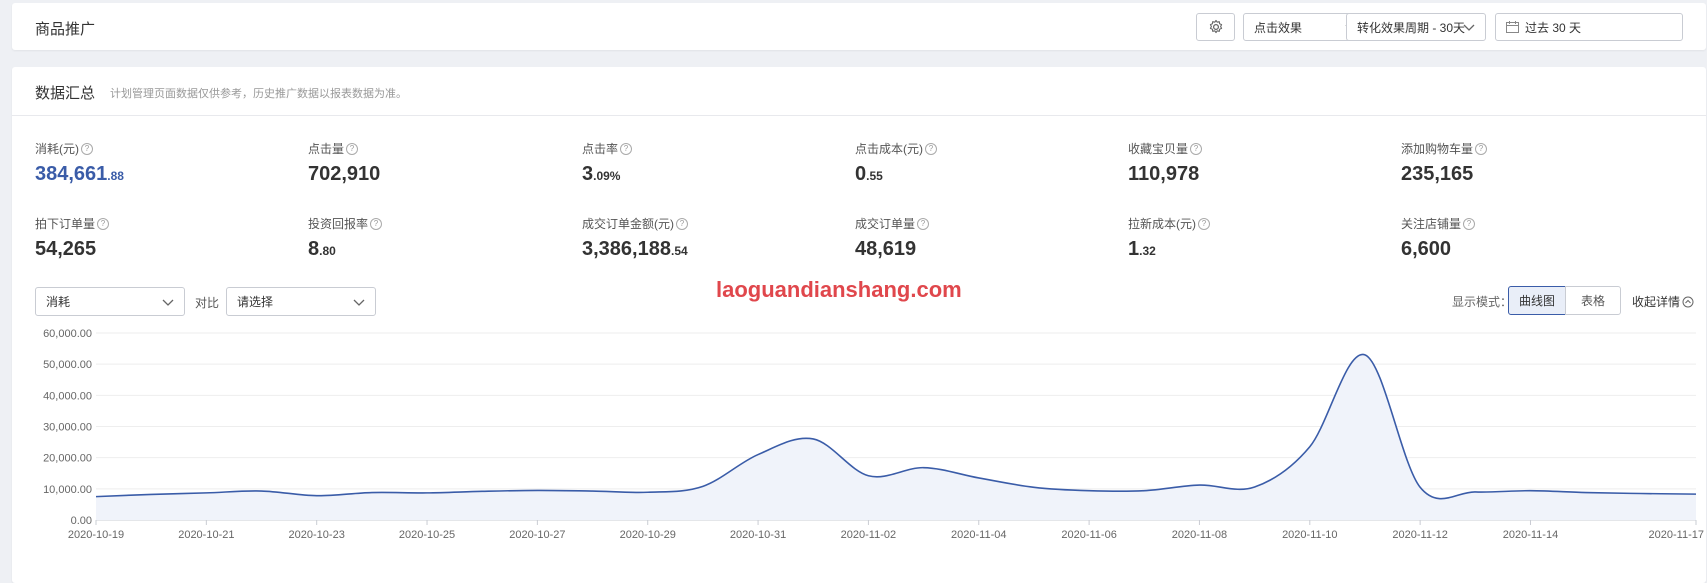 The width and height of the screenshot is (1707, 583). I want to click on settings-button, so click(1215, 27).